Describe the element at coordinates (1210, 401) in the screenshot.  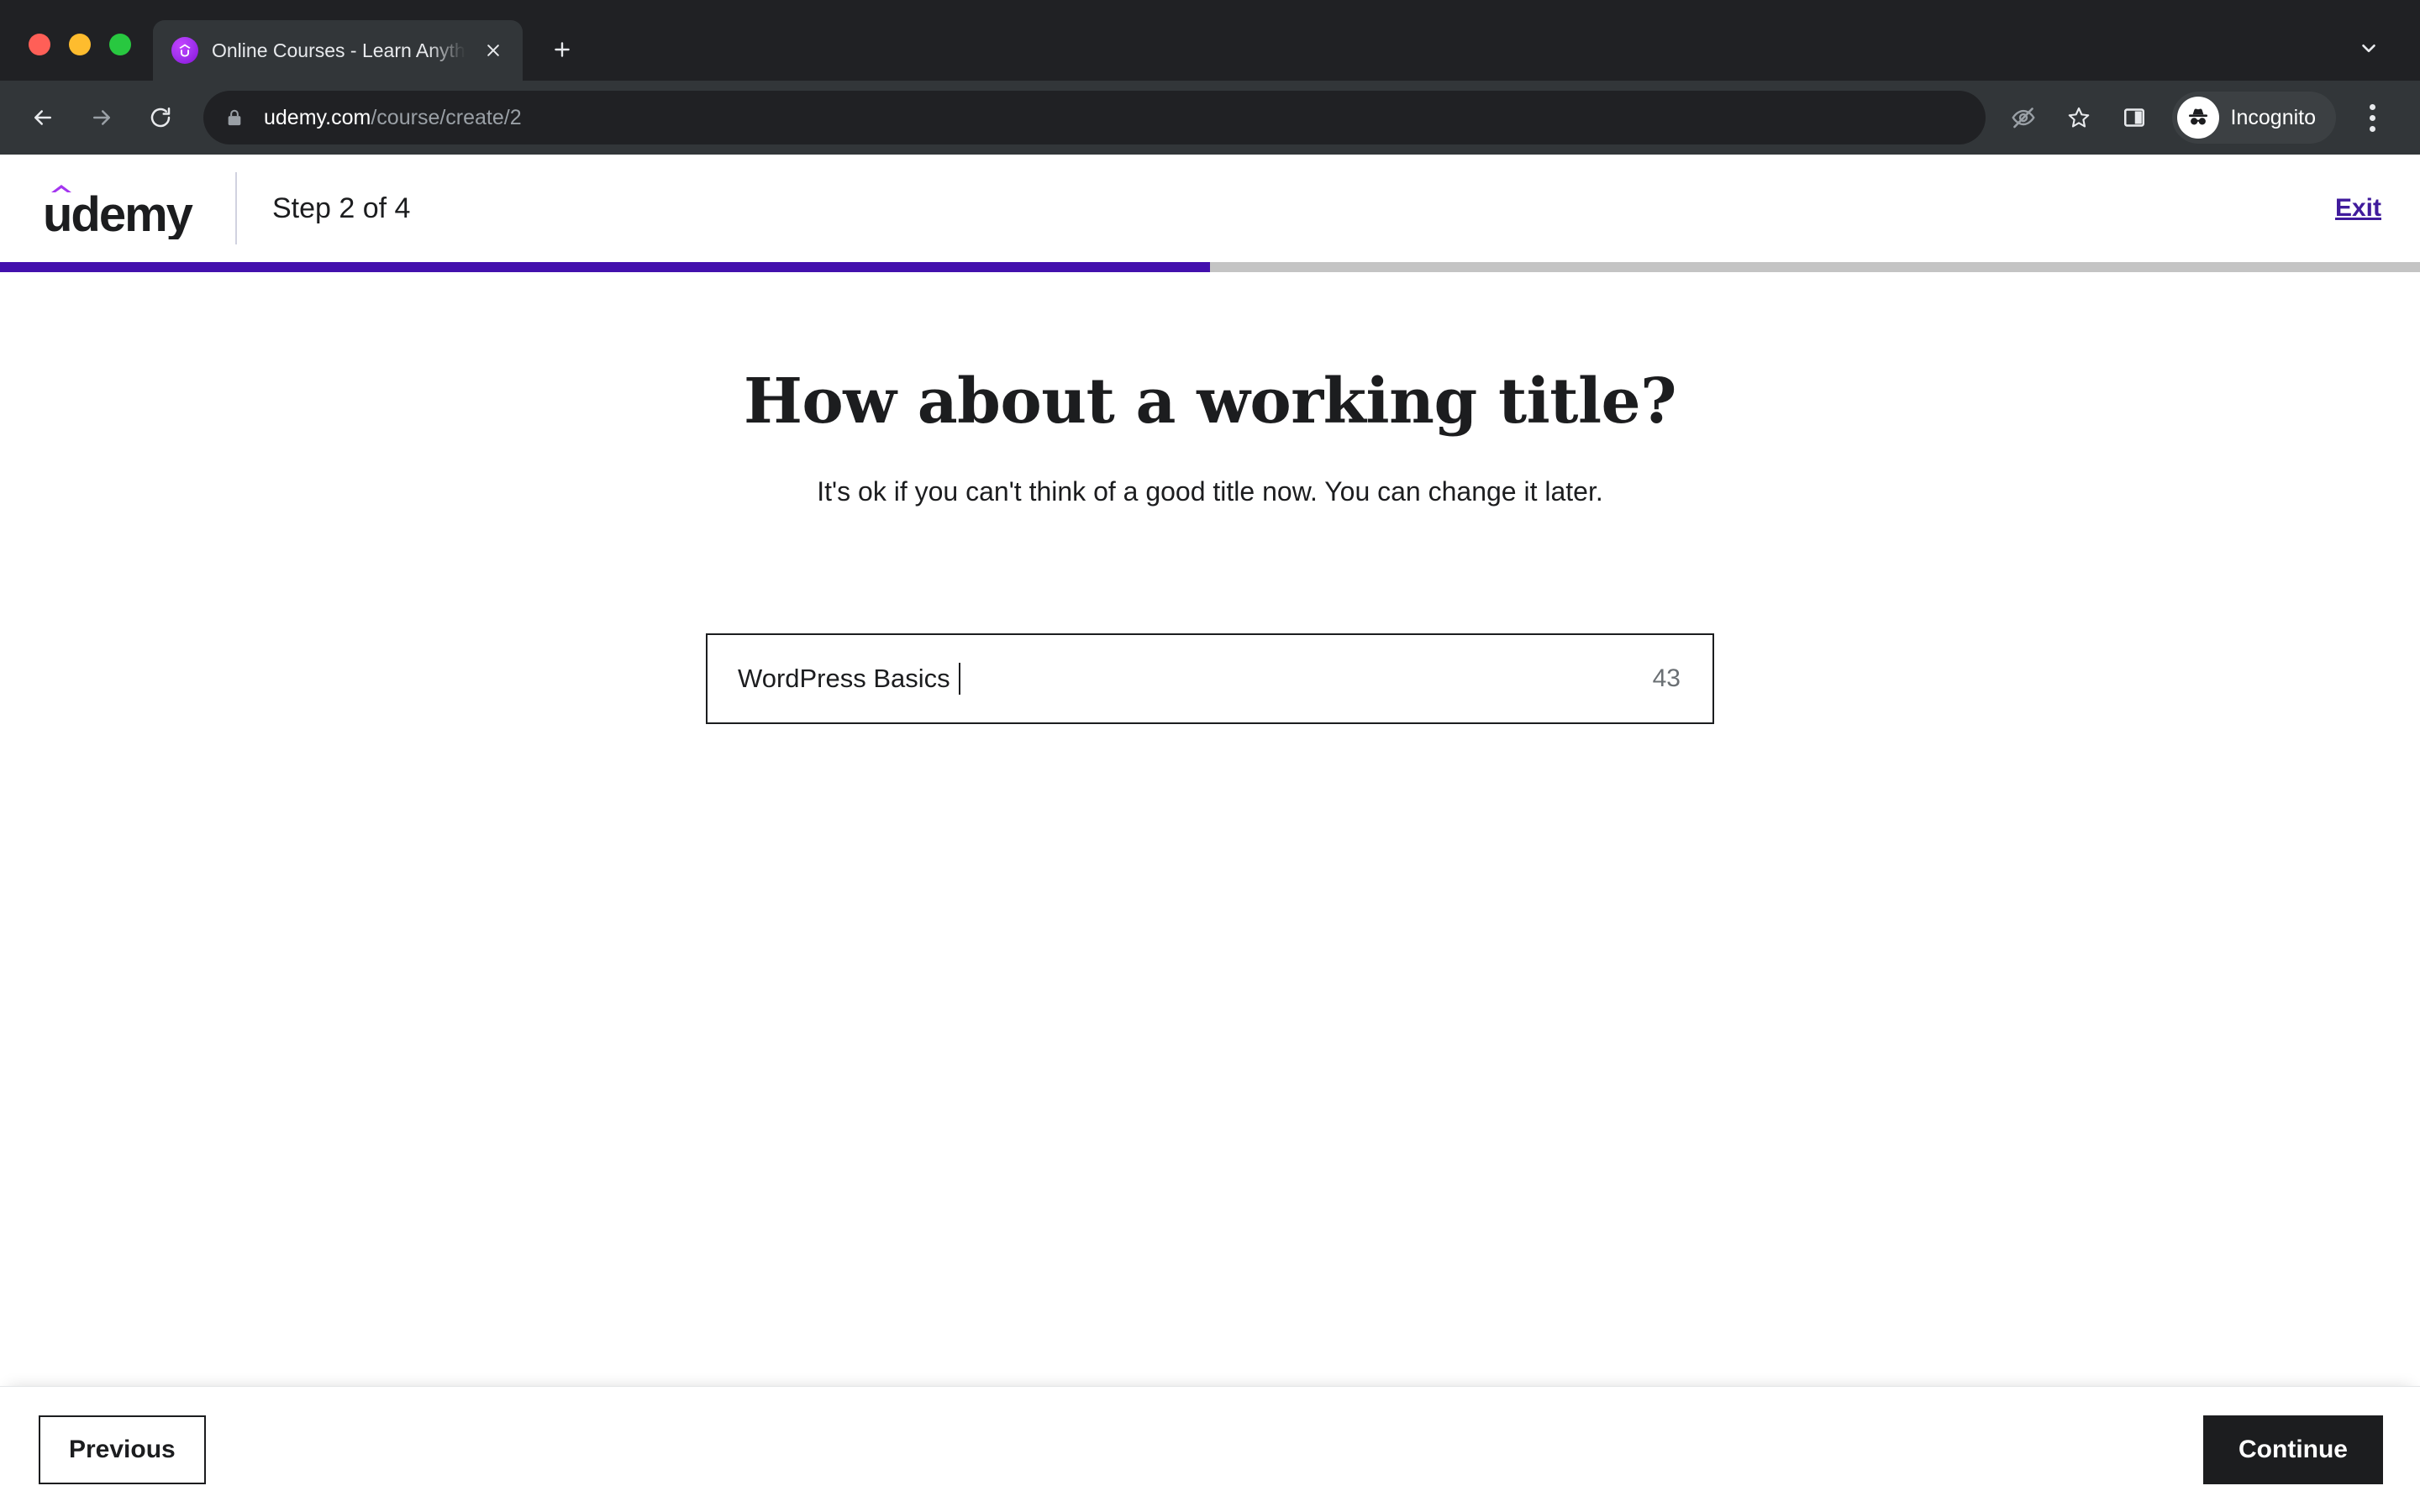
I see `page-title: How about a working title?` at that location.